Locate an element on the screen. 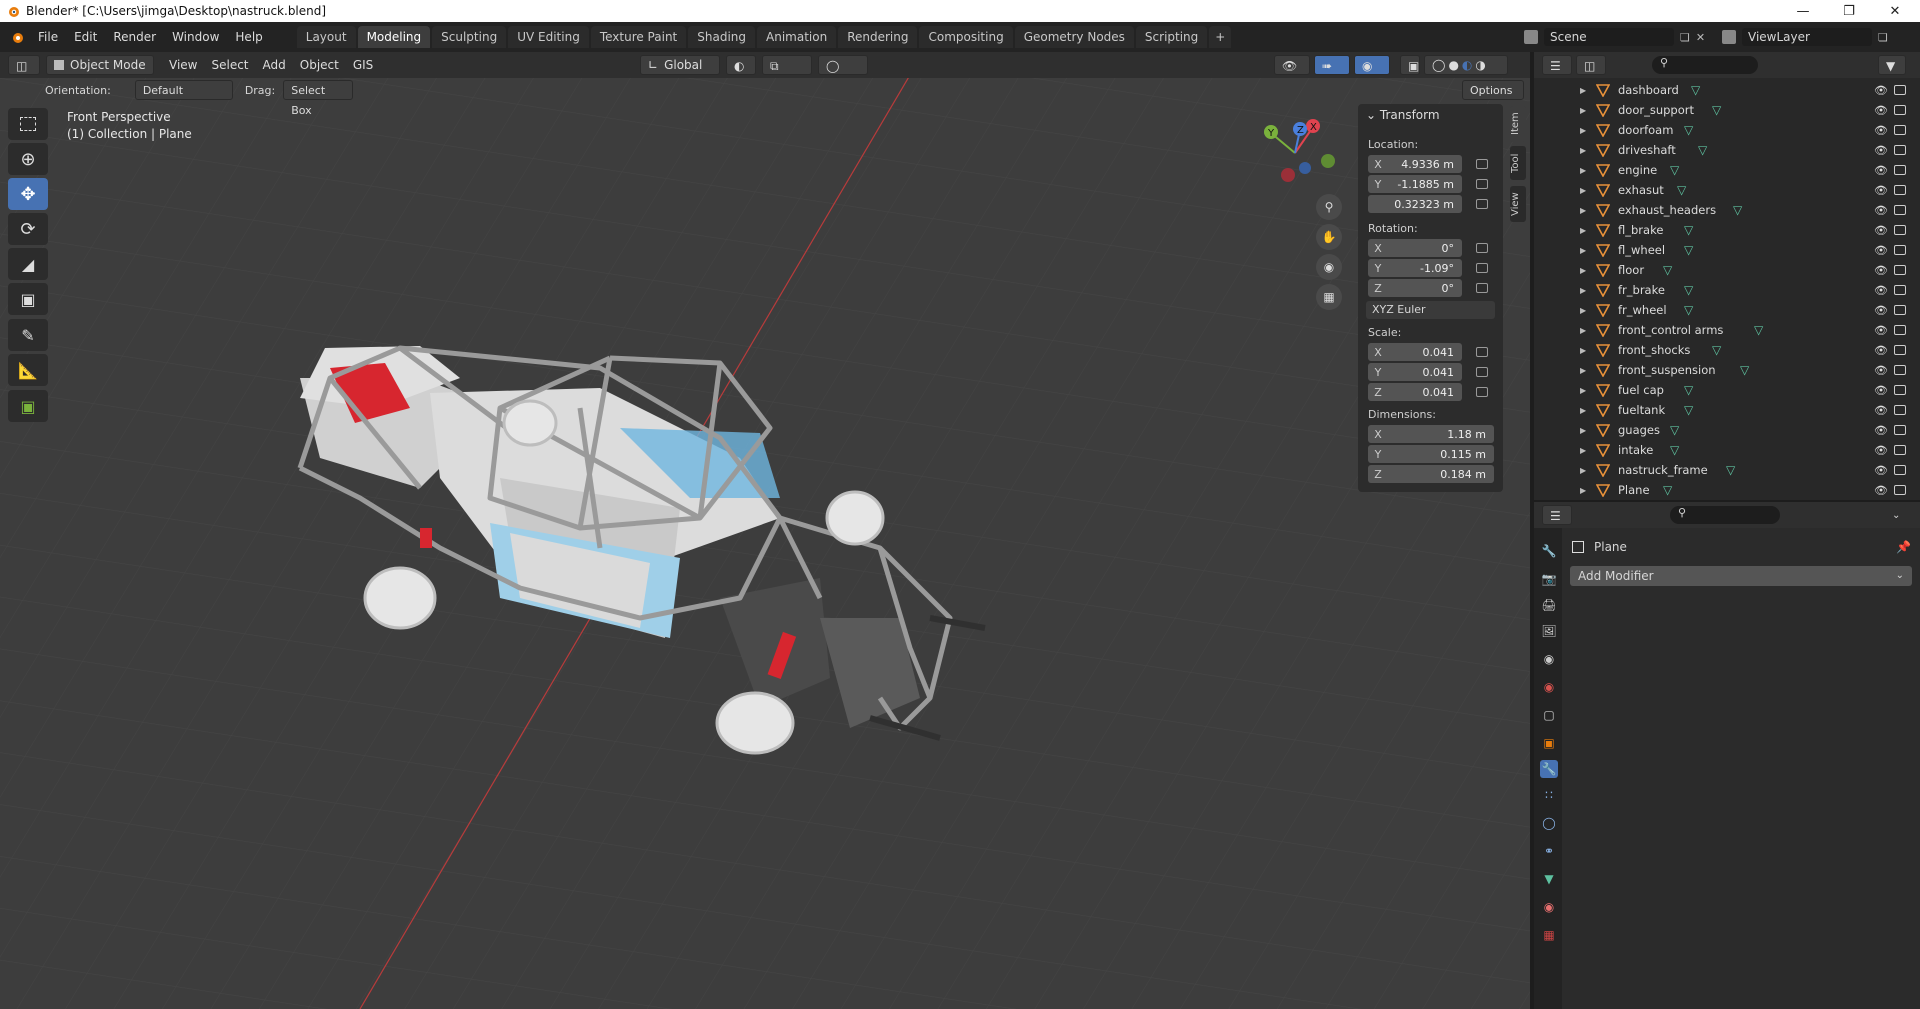 The image size is (1920, 1009). outliner-item: ▶ fr_wheel 👁 ▽ is located at coordinates (1727, 310).